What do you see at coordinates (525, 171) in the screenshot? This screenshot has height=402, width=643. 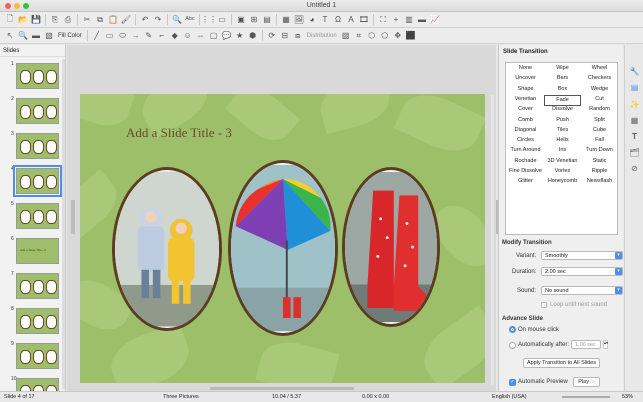 I see `transition-option: Fine Dissolve` at bounding box center [525, 171].